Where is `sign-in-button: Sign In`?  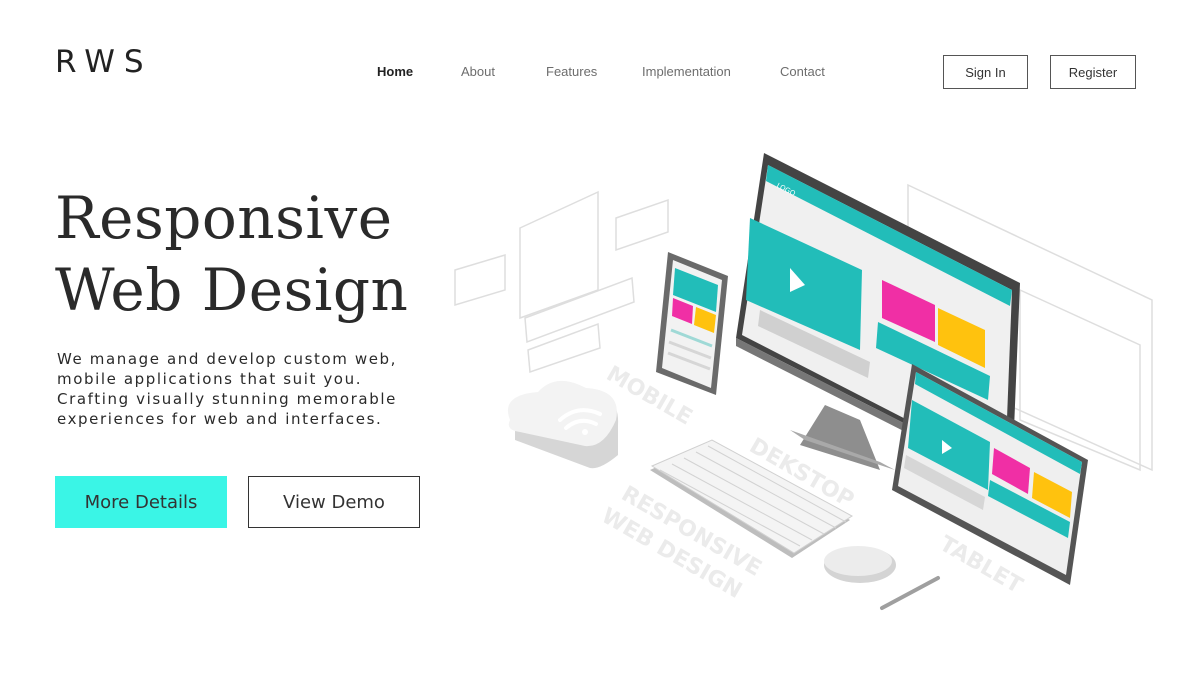
sign-in-button: Sign In is located at coordinates (985, 72).